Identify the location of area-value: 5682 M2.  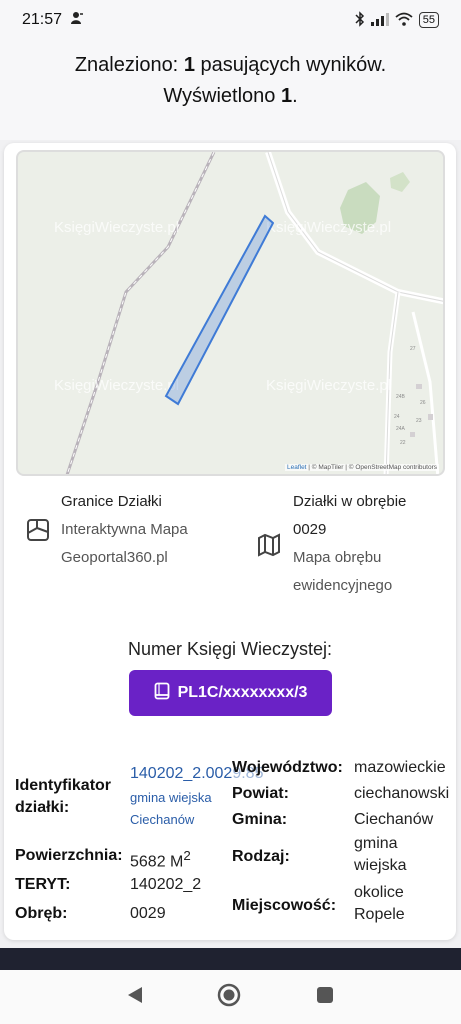
(160, 859).